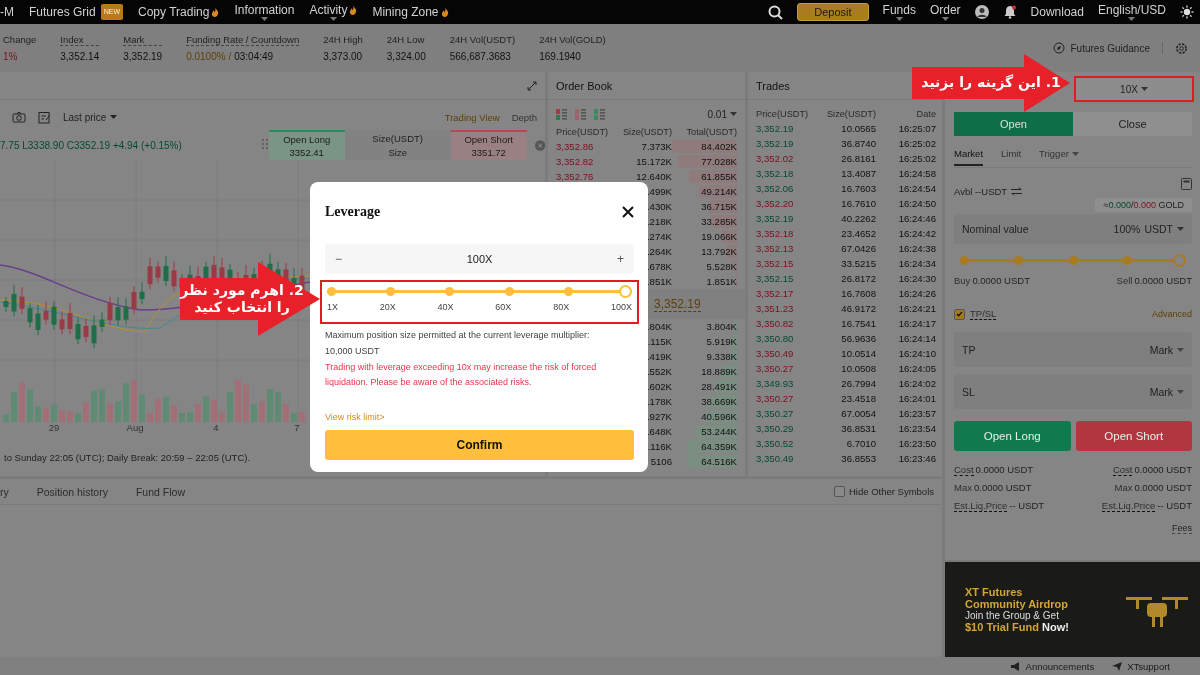 The image size is (1200, 675). Describe the element at coordinates (338, 259) in the screenshot. I see `decrease-button: −` at that location.